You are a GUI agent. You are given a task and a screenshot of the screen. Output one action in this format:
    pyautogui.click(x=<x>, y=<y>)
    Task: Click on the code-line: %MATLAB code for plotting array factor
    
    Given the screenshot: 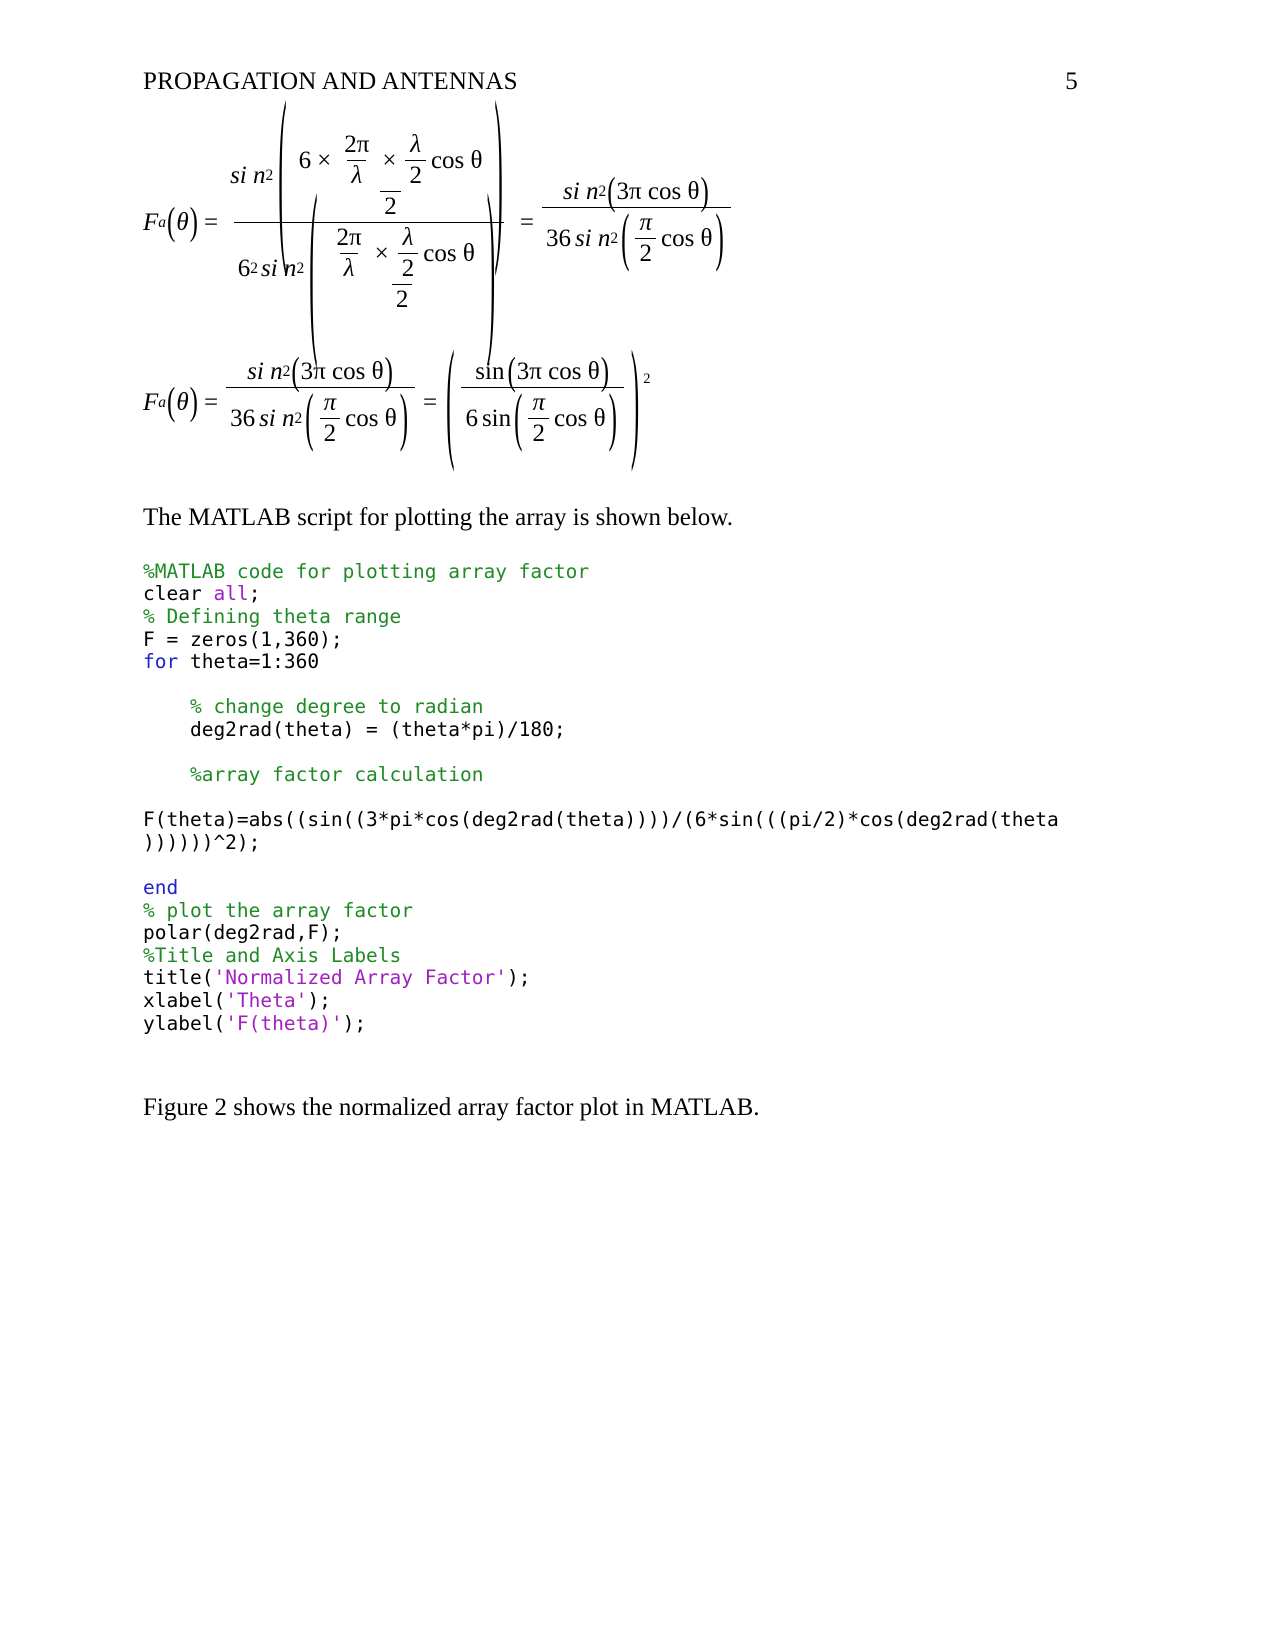 What is the action you would take?
    pyautogui.click(x=623, y=571)
    